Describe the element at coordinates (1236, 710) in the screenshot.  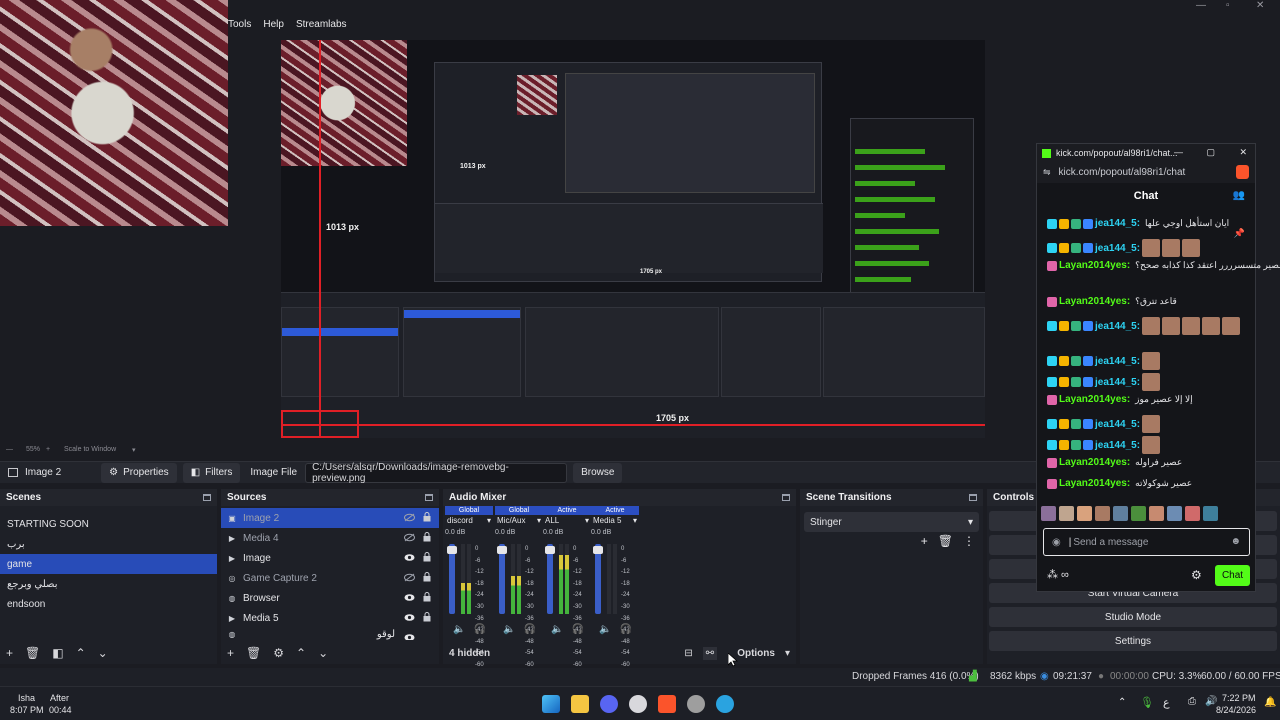
I see `clock-date: 8/24/2026` at that location.